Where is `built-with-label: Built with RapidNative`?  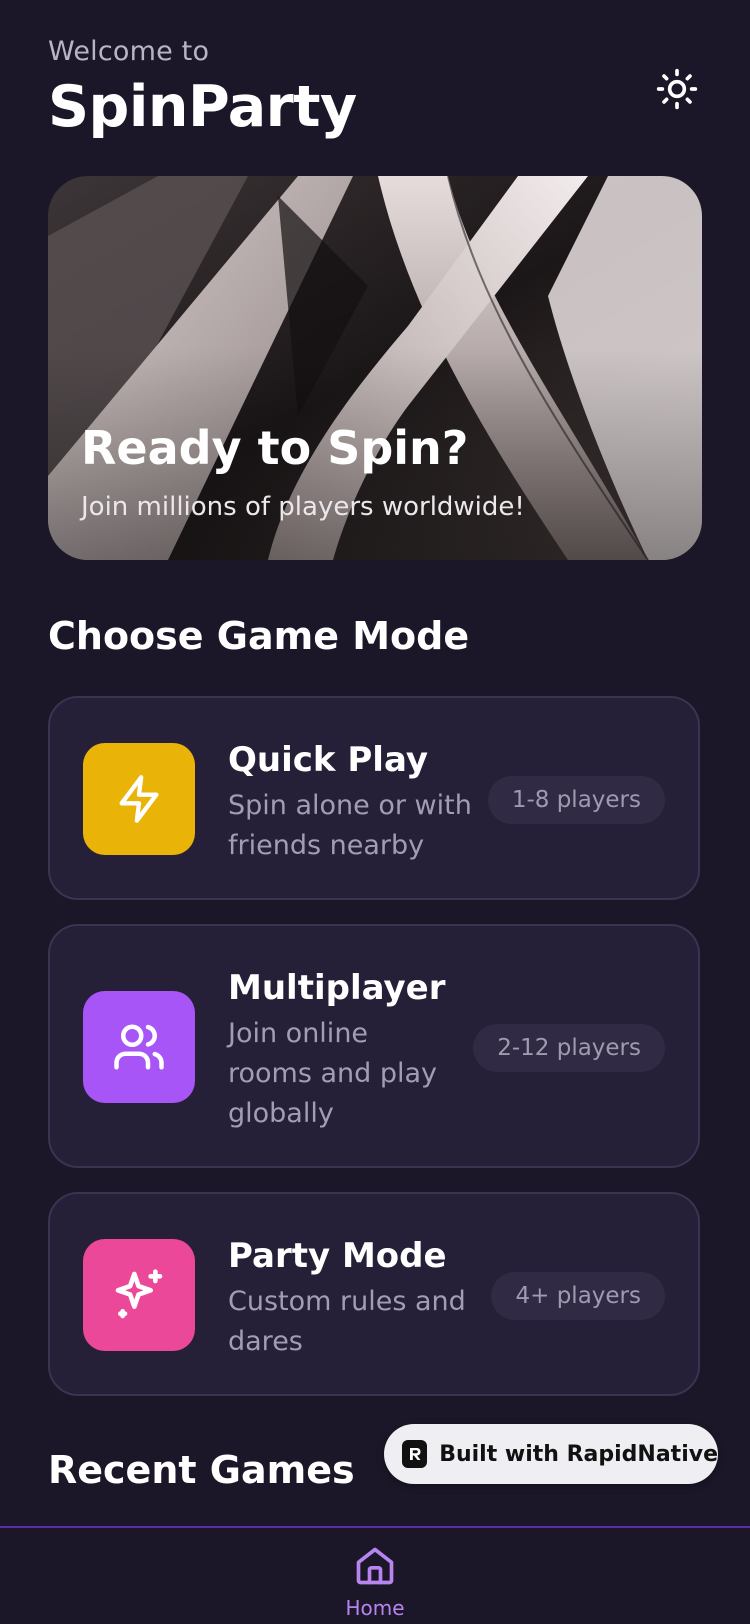
built-with-label: Built with RapidNative is located at coordinates (578, 1454).